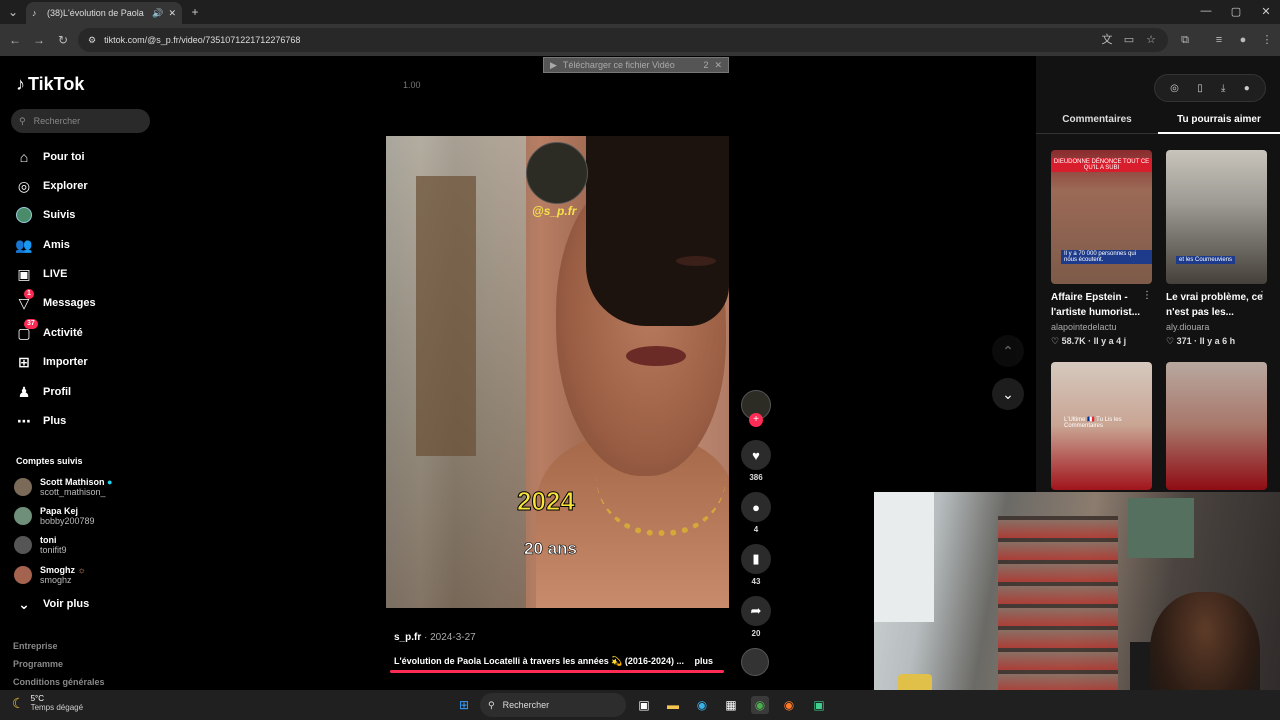 This screenshot has height=720, width=1280. What do you see at coordinates (38, 664) in the screenshot?
I see `footer-link-programme: Programme` at bounding box center [38, 664].